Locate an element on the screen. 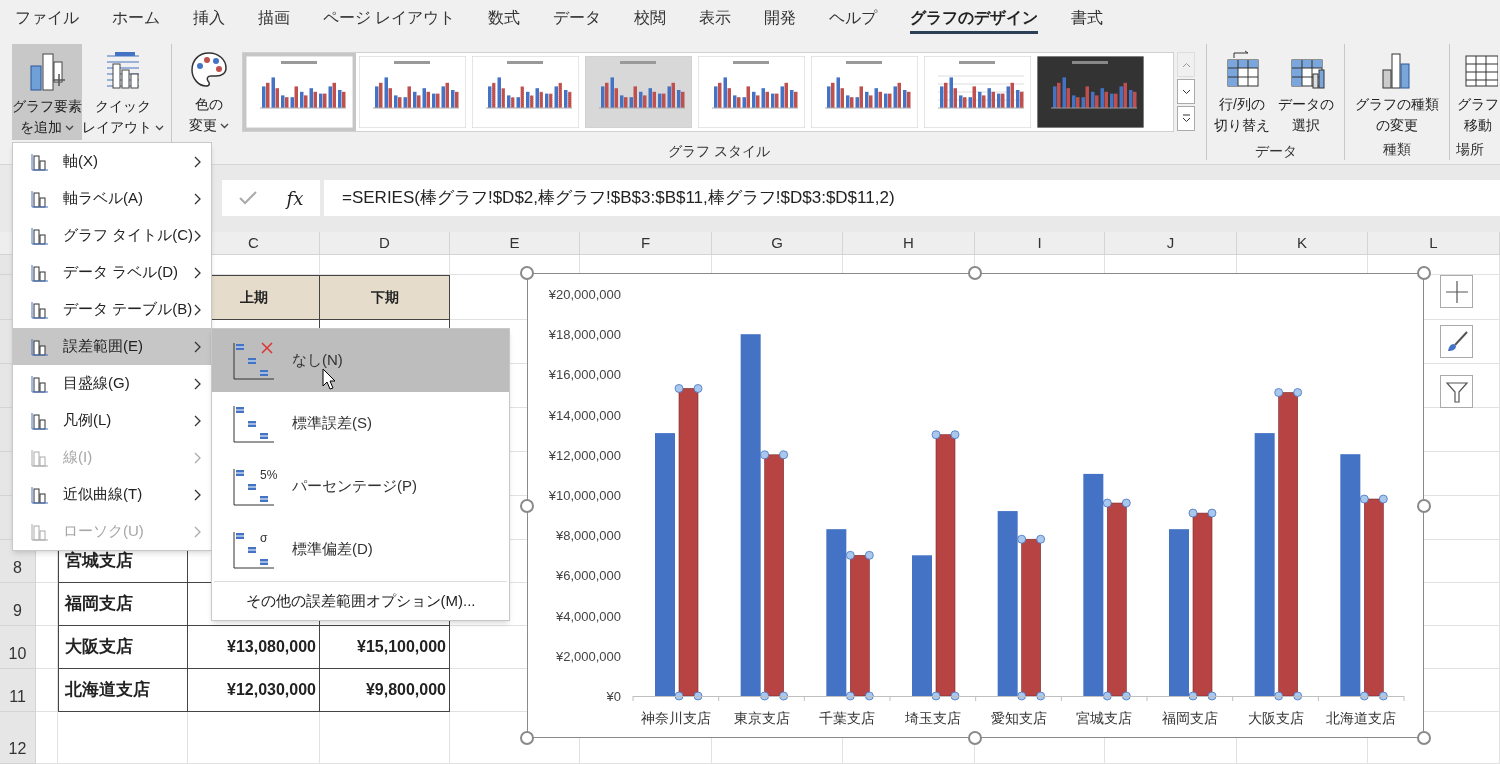 The height and width of the screenshot is (764, 1500). filter-icon is located at coordinates (1456, 391).